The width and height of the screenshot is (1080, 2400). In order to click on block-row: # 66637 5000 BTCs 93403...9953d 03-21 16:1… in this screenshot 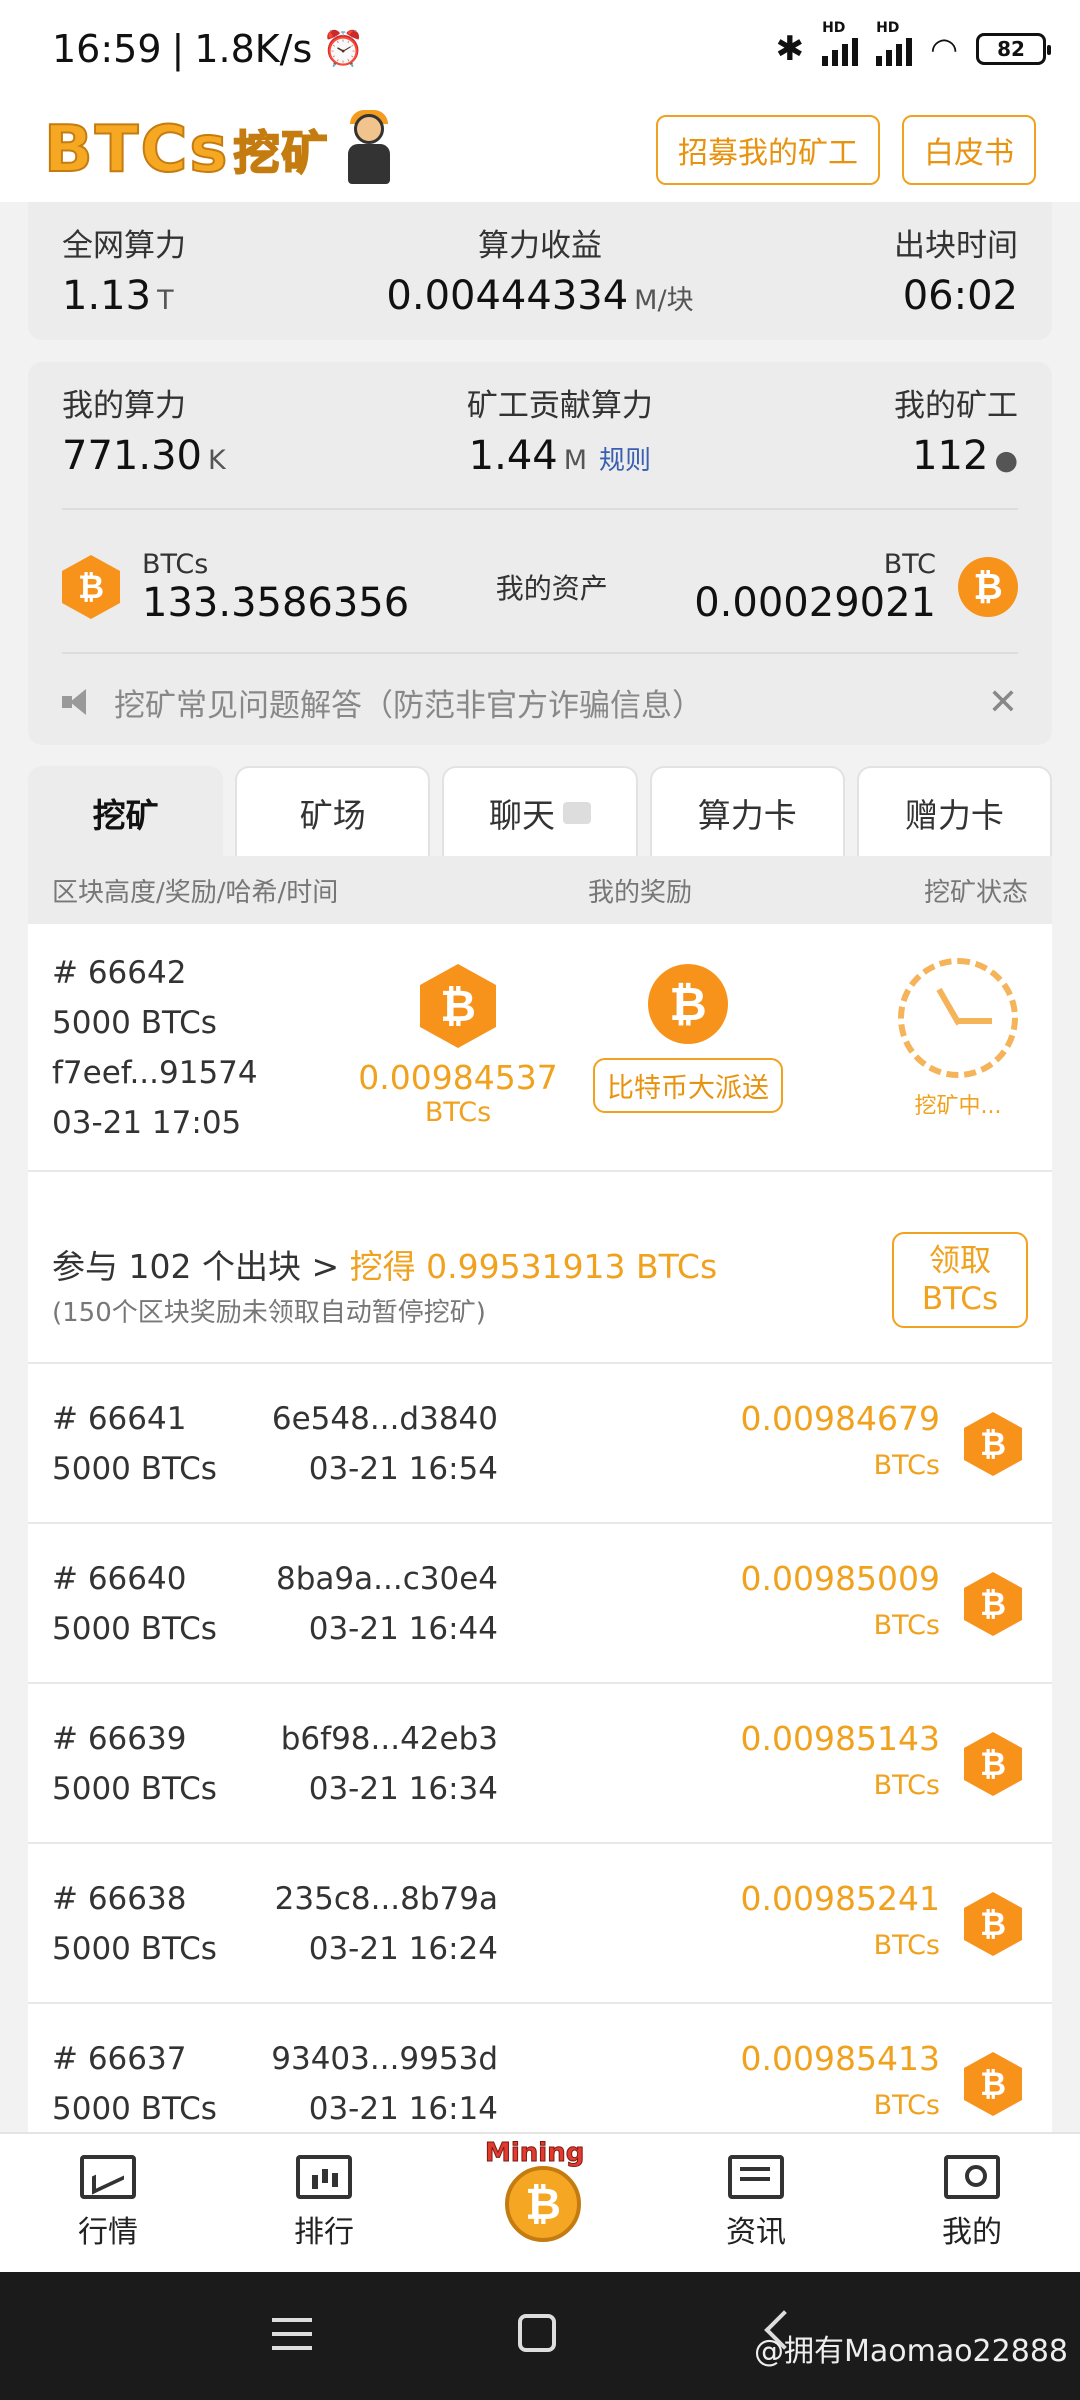, I will do `click(540, 2068)`.